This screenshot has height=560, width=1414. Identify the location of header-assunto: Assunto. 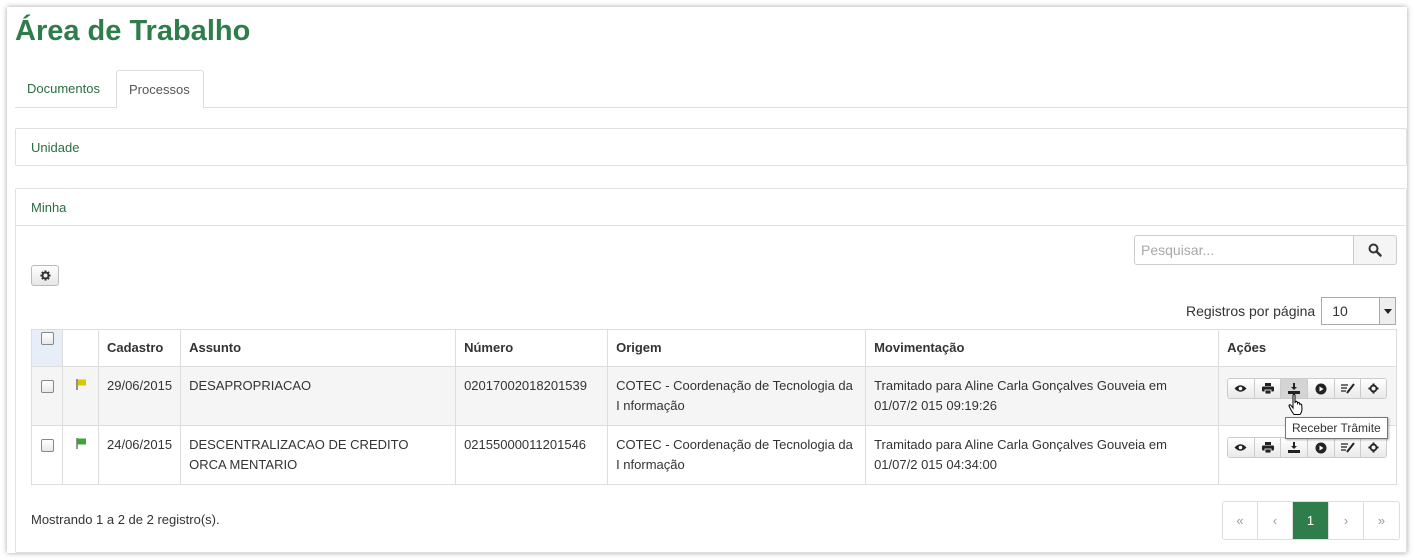
(318, 348).